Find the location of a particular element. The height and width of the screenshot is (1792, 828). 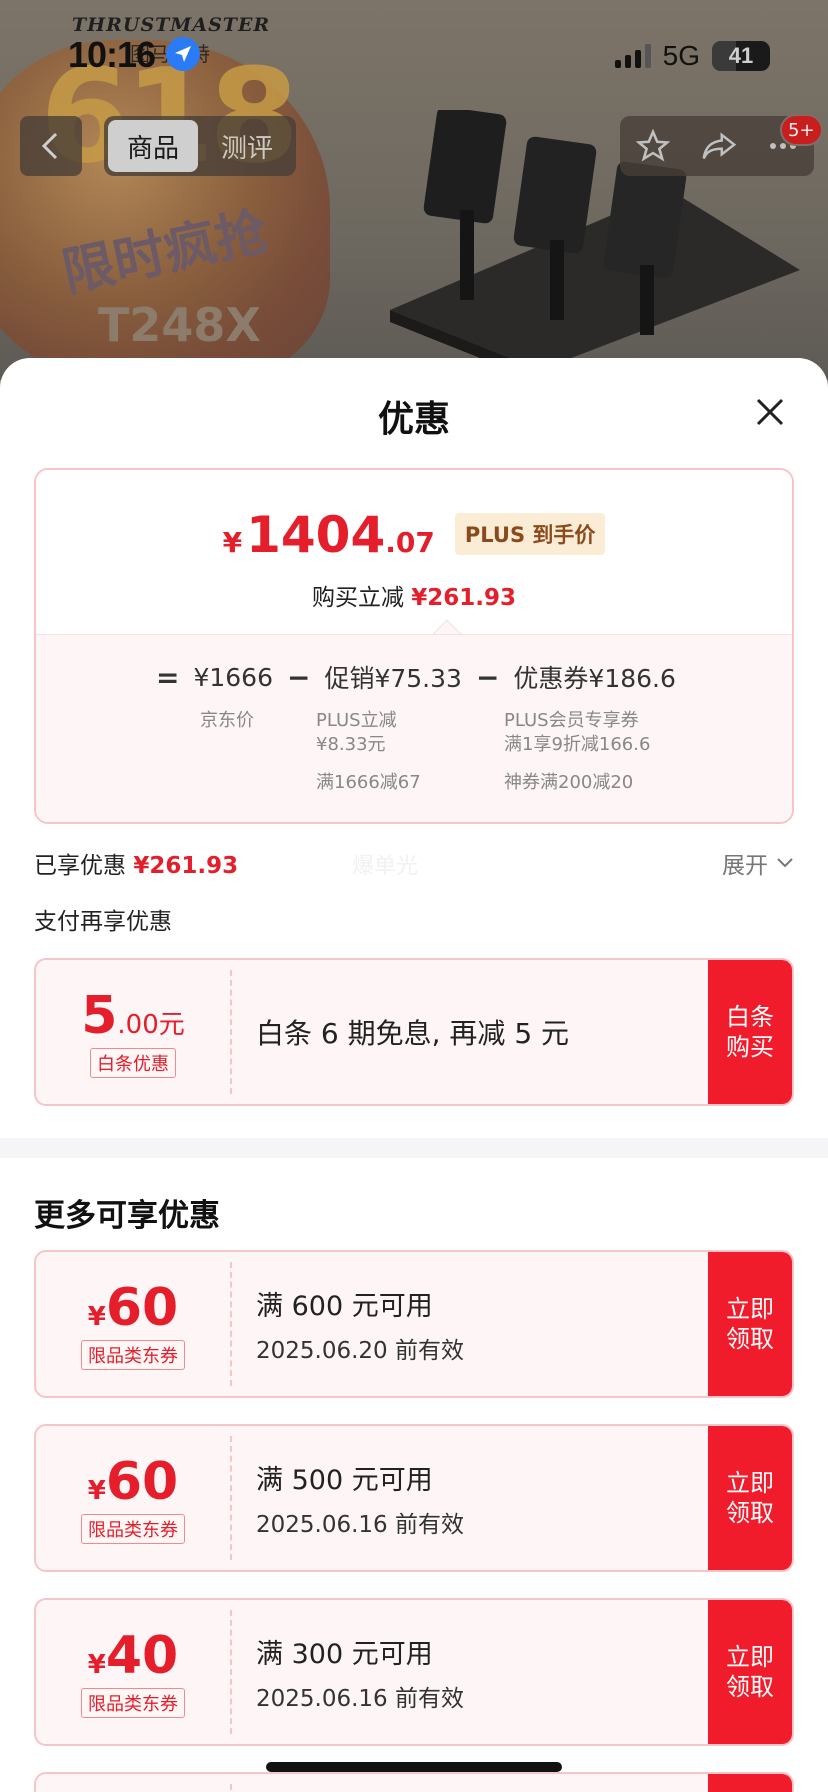

tab-product: 商品 is located at coordinates (153, 146).